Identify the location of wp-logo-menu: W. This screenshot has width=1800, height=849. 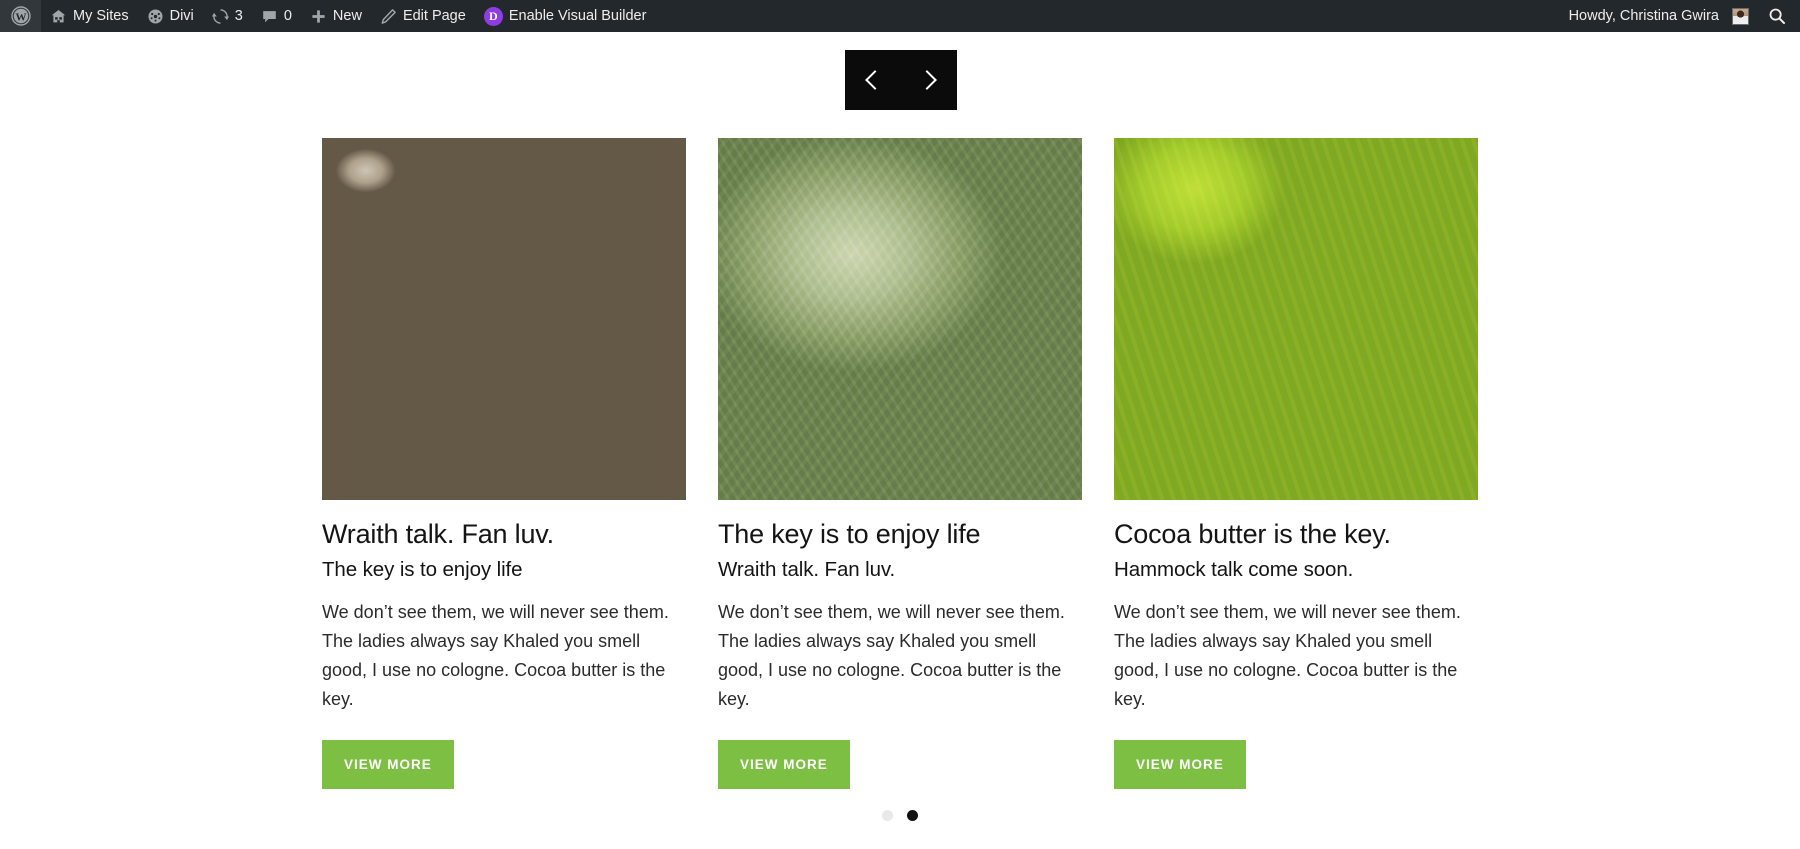
(20, 16).